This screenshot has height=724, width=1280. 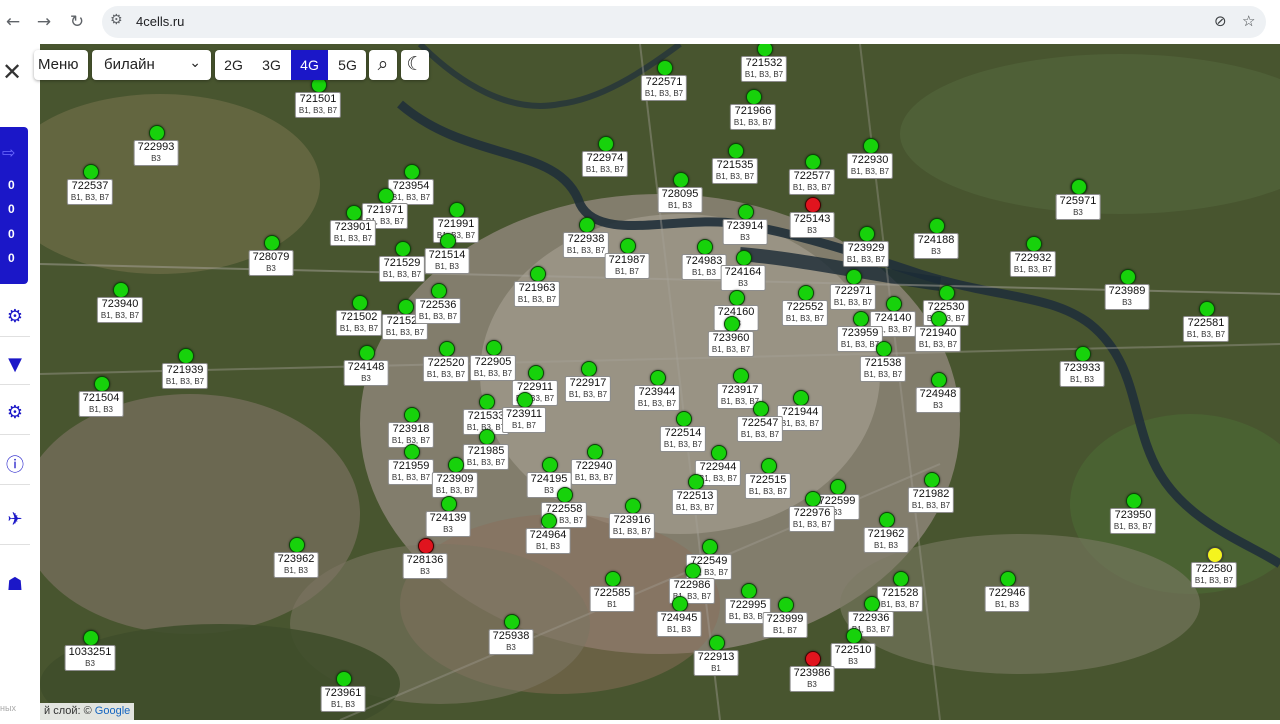 What do you see at coordinates (151, 65) in the screenshot?
I see `operator-select: билайн ⌄` at bounding box center [151, 65].